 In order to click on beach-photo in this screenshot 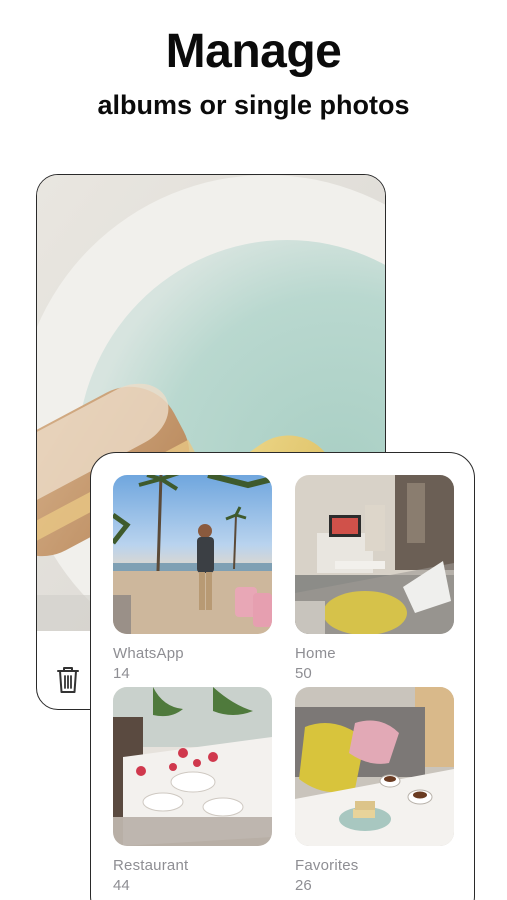, I will do `click(192, 554)`.